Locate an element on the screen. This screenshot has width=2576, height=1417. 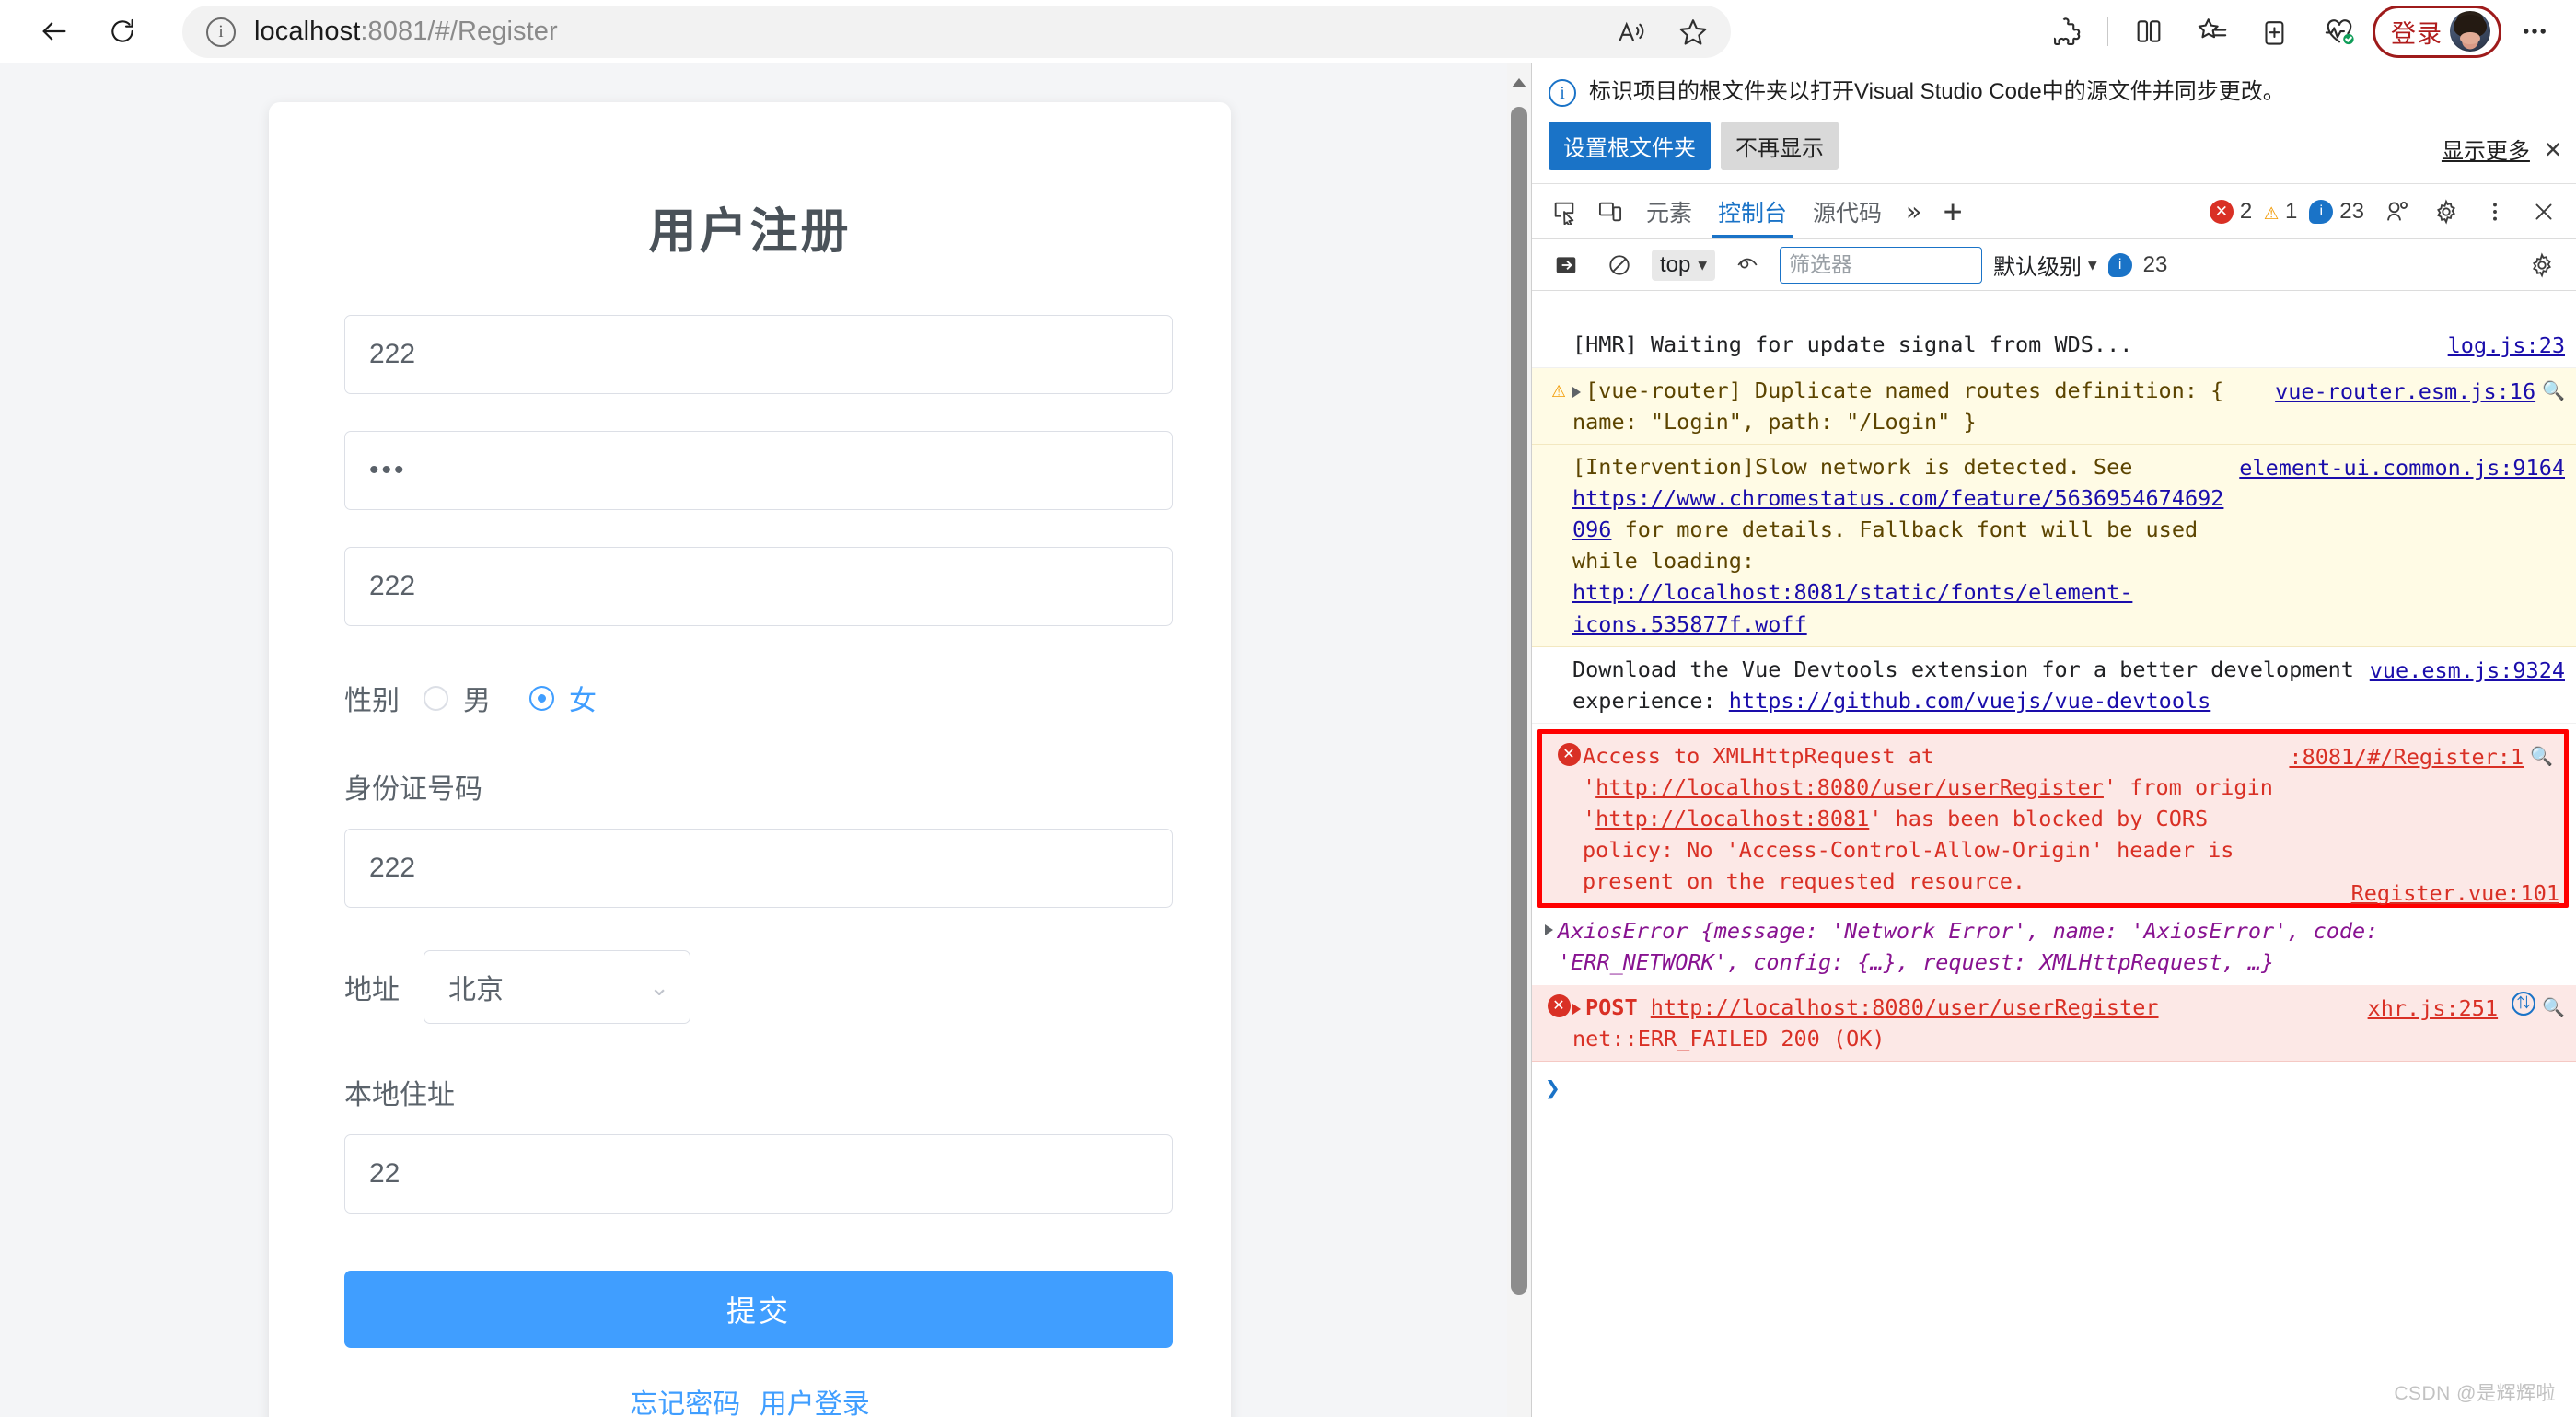
reload-icon is located at coordinates (122, 31).